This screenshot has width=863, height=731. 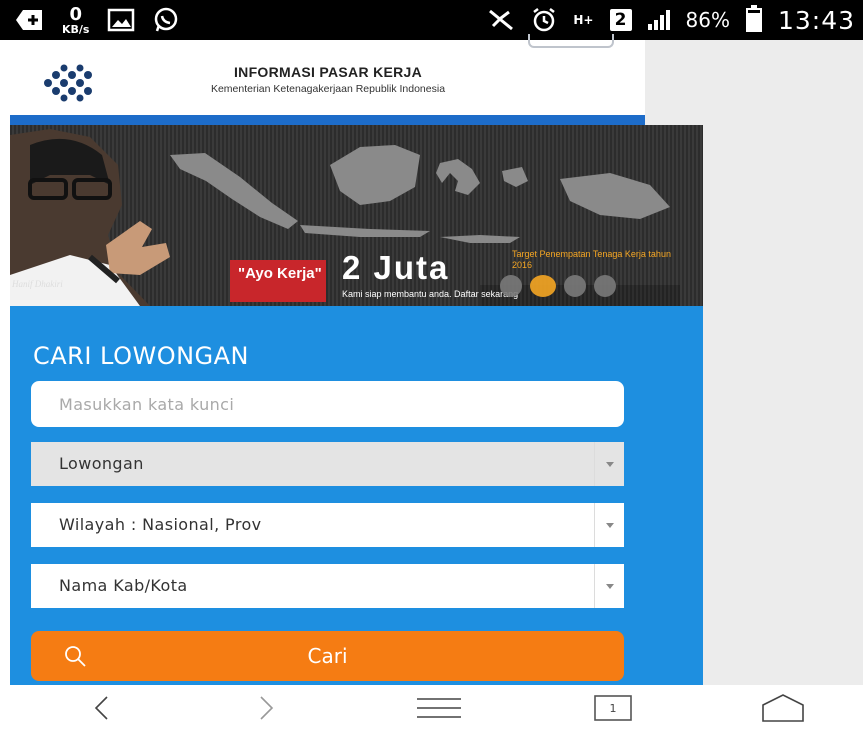 What do you see at coordinates (753, 18) in the screenshot?
I see `battery-icon` at bounding box center [753, 18].